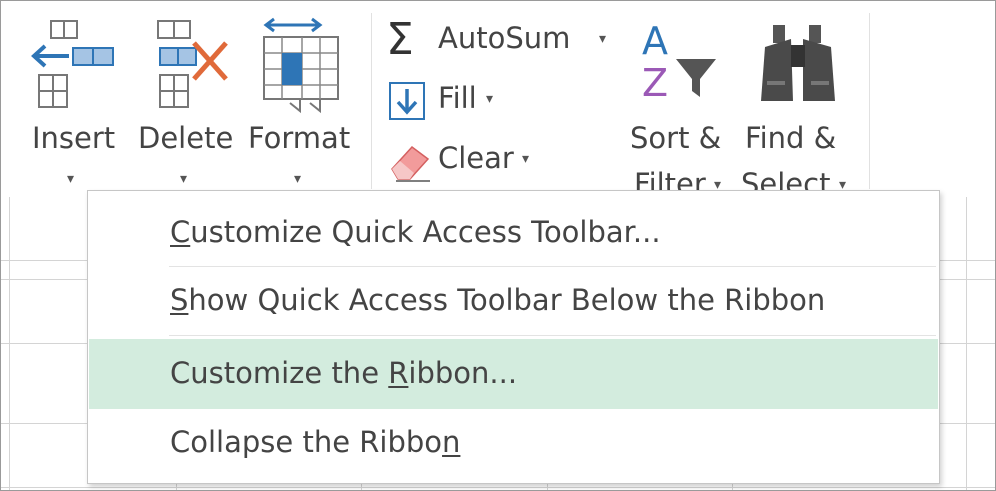  I want to click on insert-button: Insert ▾, so click(74, 101).